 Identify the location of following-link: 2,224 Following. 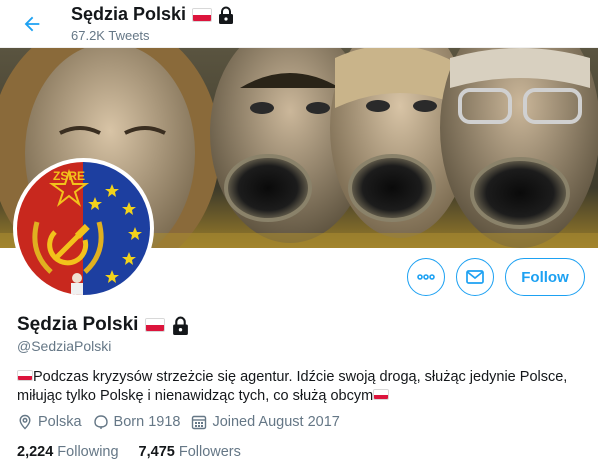
(68, 452).